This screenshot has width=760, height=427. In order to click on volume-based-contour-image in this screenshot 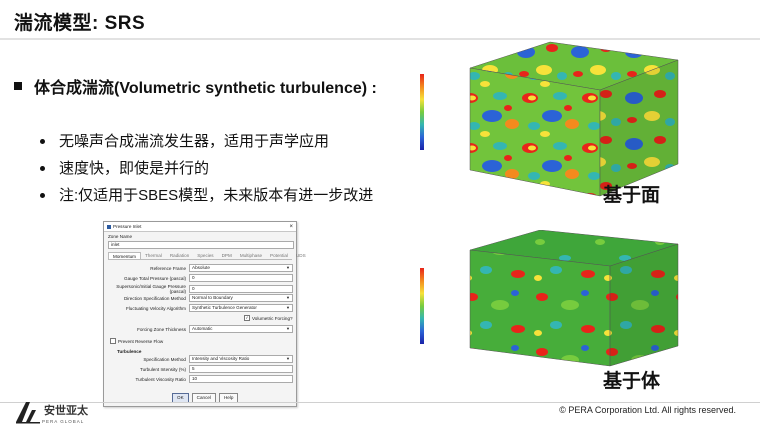, I will do `click(574, 298)`.